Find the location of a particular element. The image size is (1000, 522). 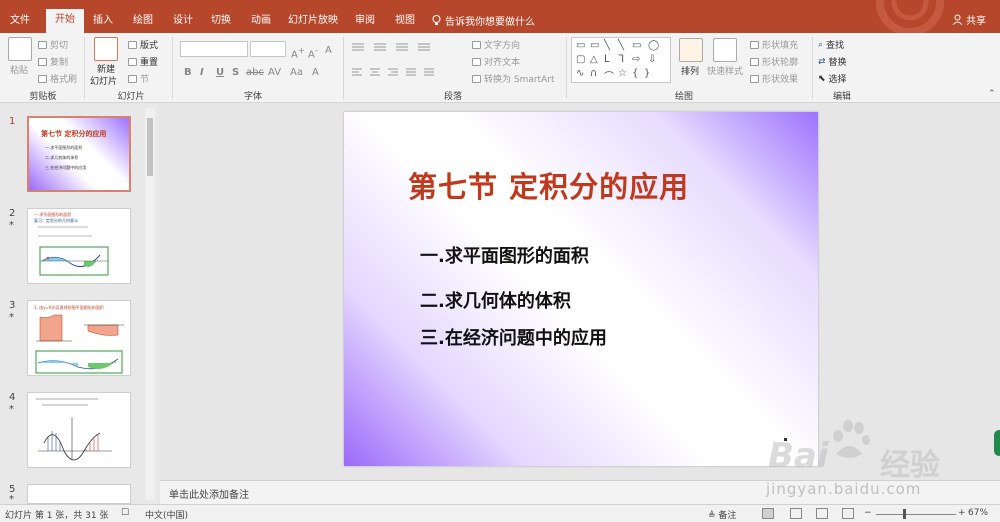

arc-shape-icon: ⌒ is located at coordinates (609, 75).